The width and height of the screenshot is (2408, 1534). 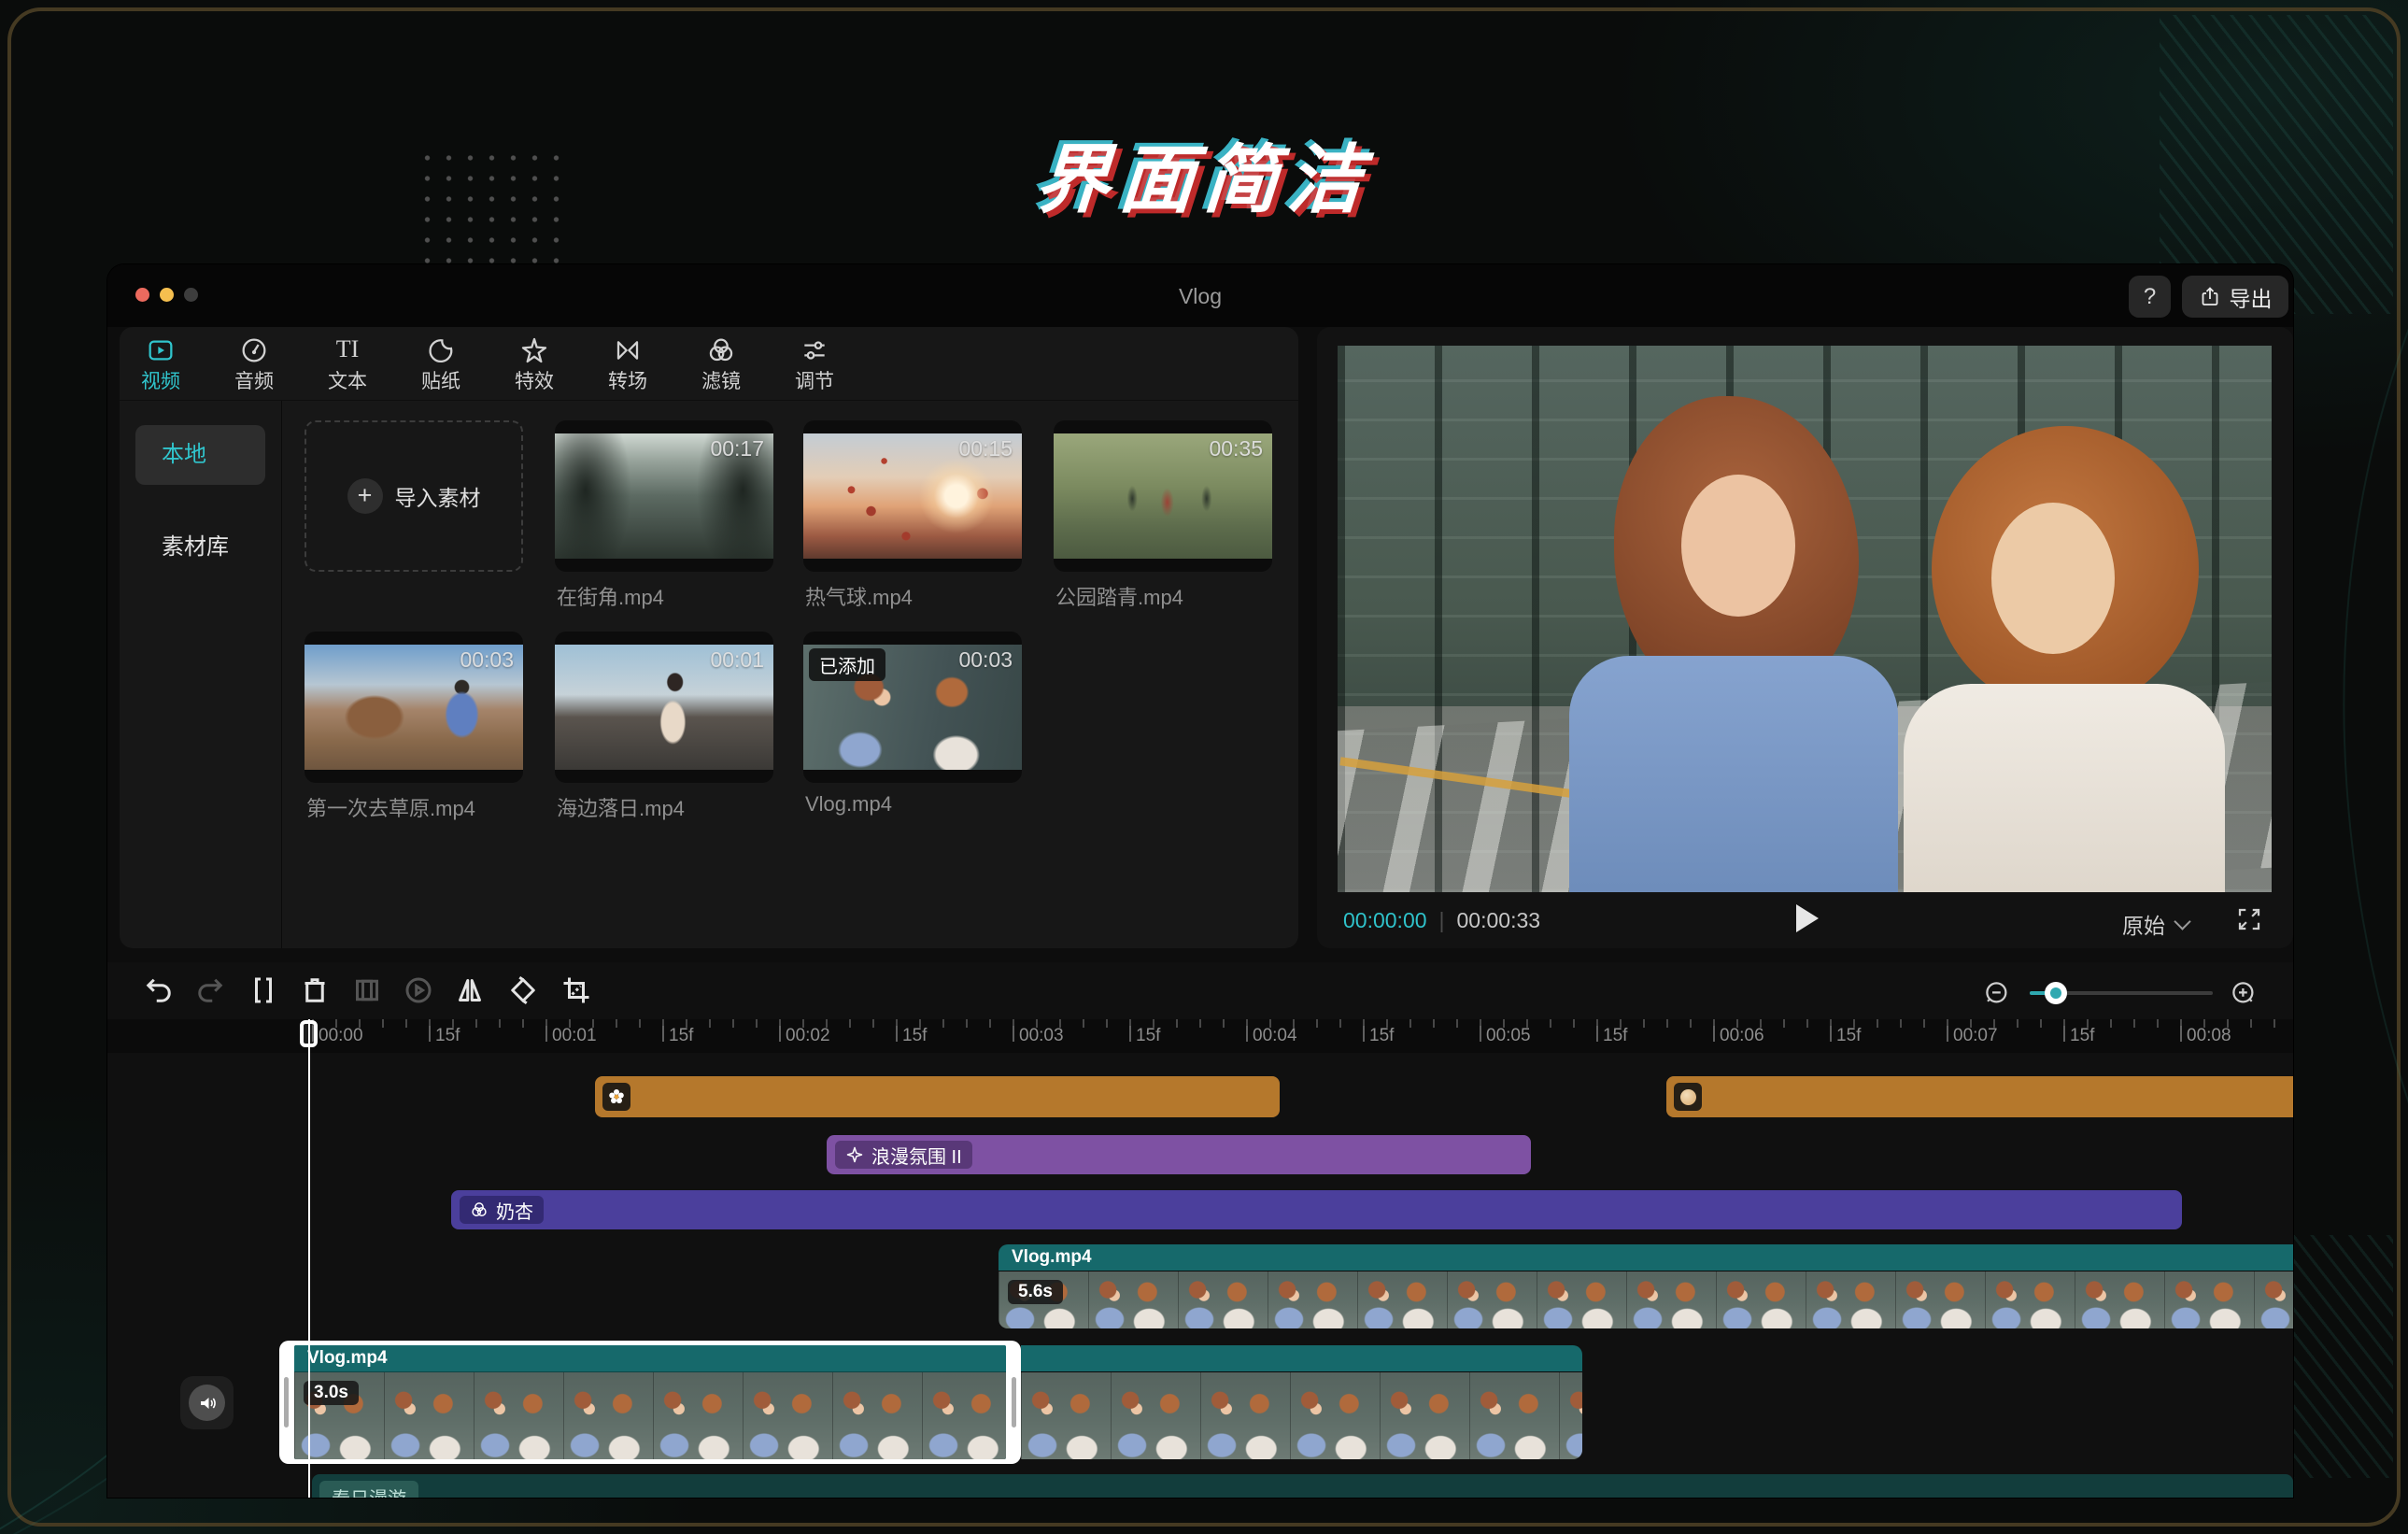 What do you see at coordinates (2053, 578) in the screenshot?
I see `person-right-face` at bounding box center [2053, 578].